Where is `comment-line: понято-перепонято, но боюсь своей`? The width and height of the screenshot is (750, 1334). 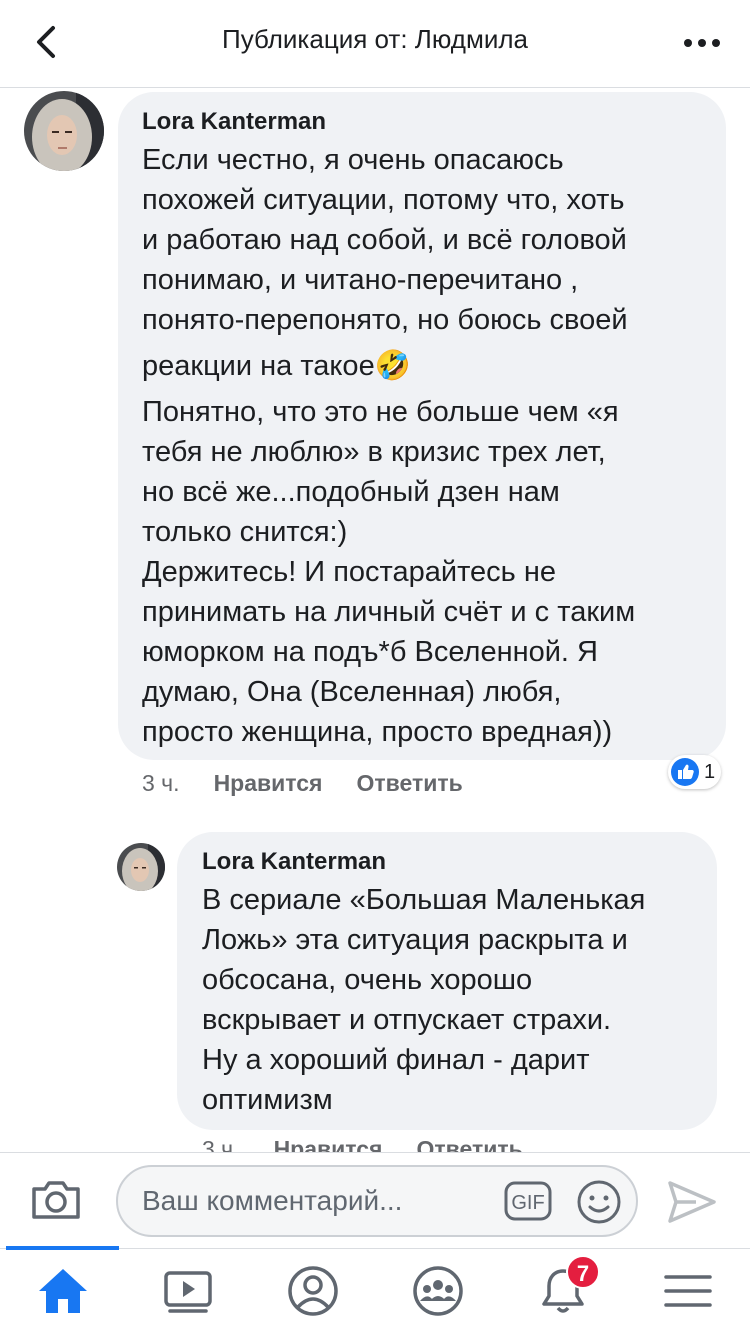 comment-line: понято-перепонято, но боюсь своей is located at coordinates (385, 320).